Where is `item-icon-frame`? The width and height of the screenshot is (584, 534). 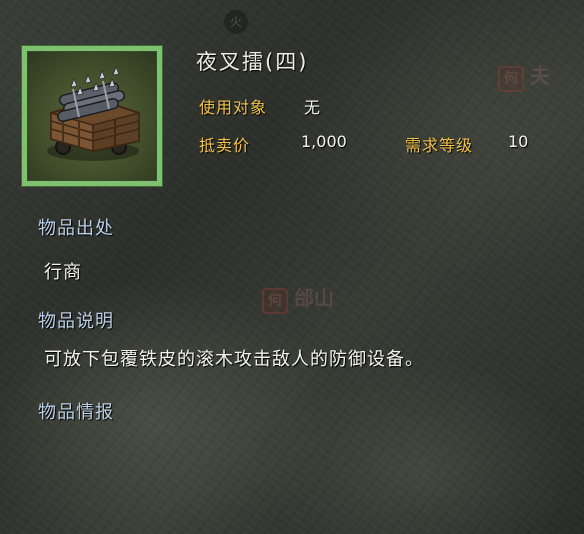
item-icon-frame is located at coordinates (92, 116).